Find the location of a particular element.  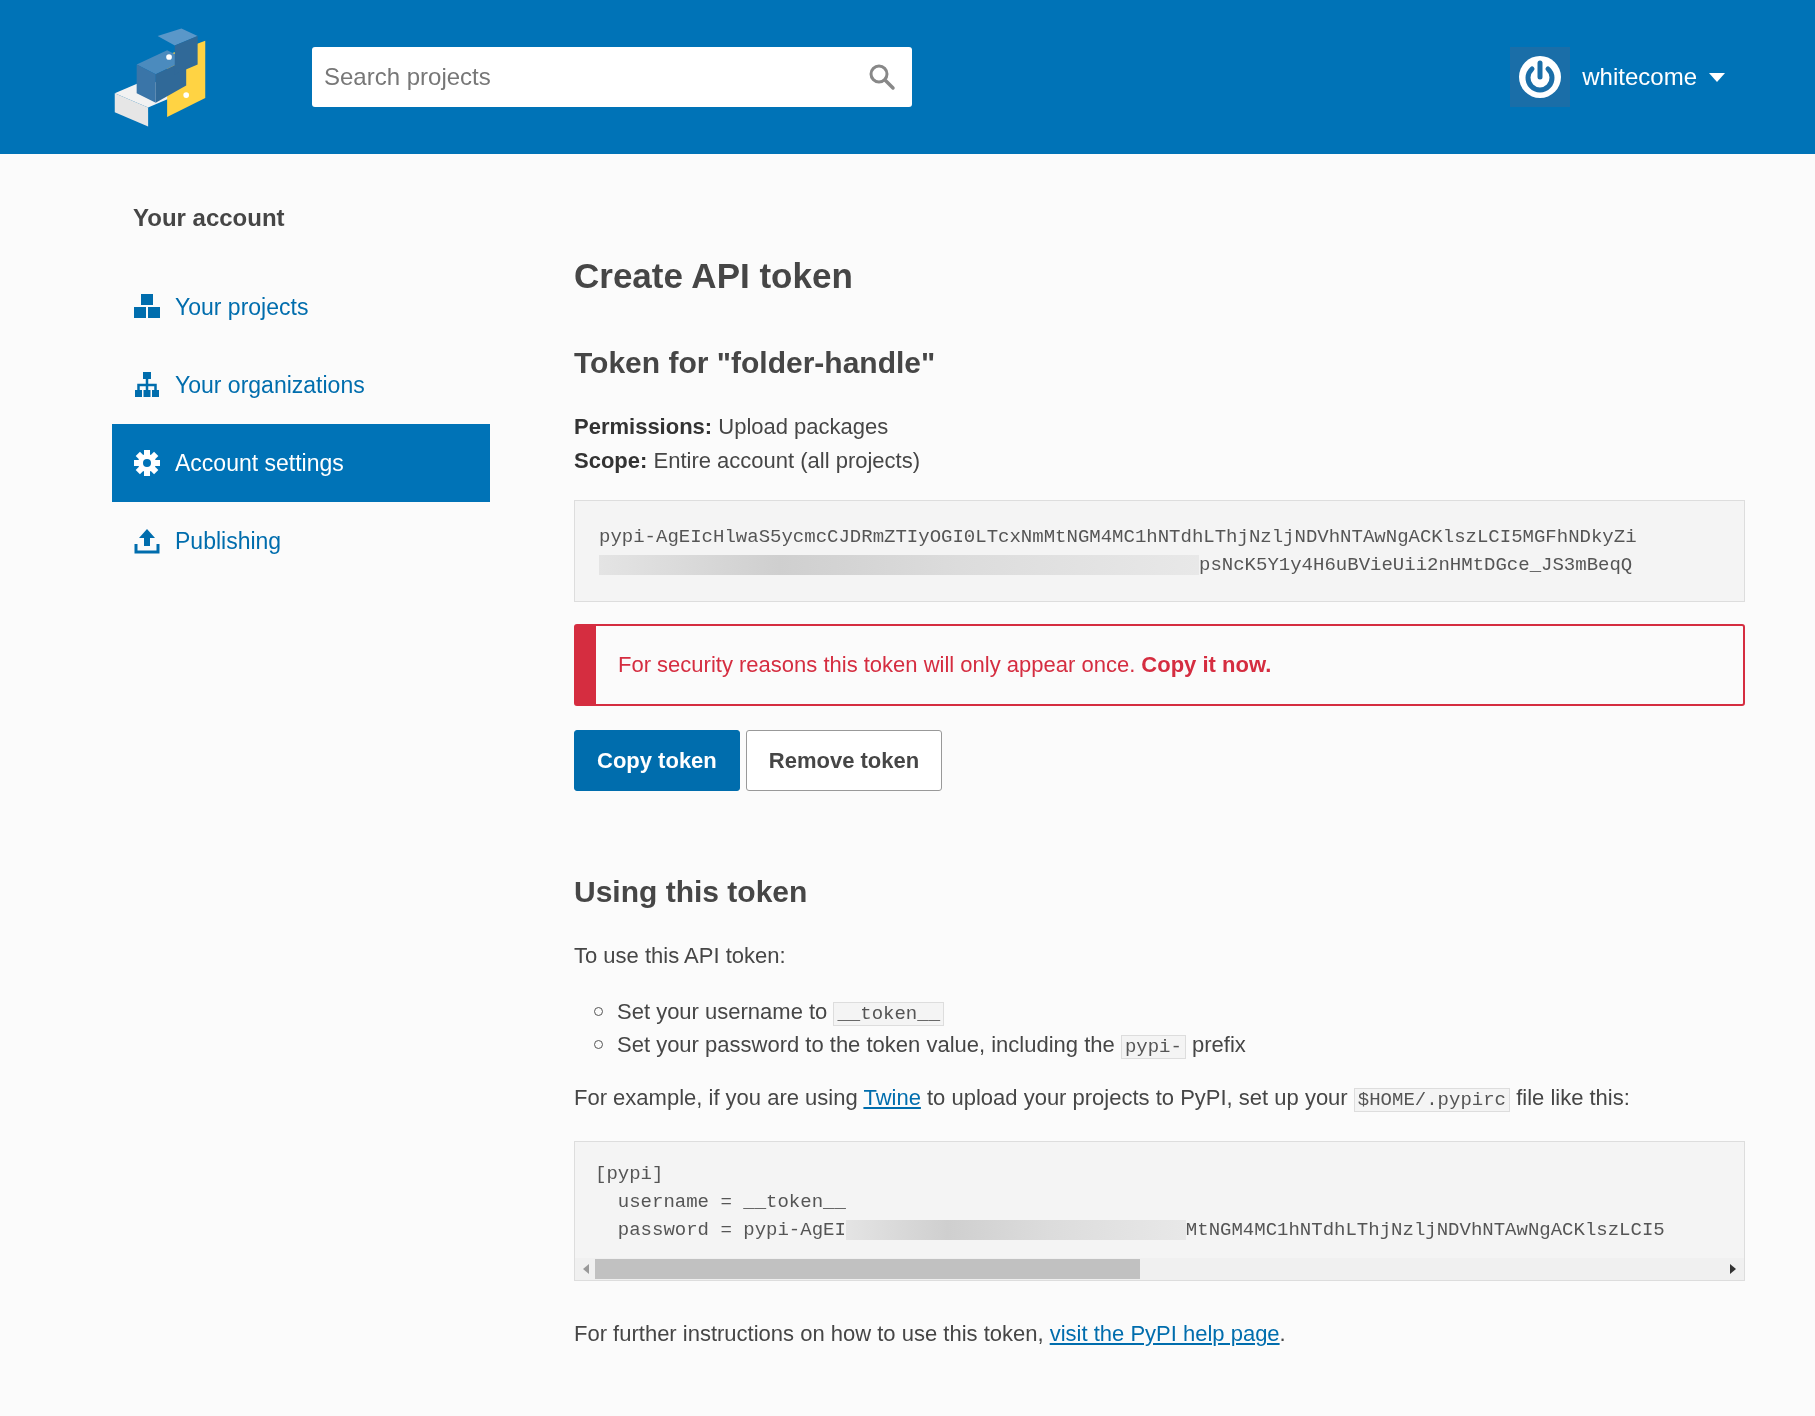

sidebar-title: Your account is located at coordinates (209, 218).